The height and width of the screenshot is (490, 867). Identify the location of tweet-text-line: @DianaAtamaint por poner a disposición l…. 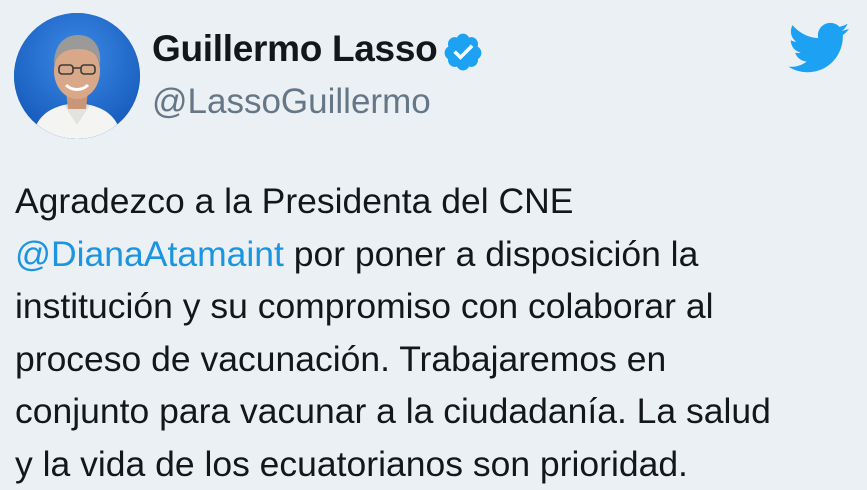
(437, 254).